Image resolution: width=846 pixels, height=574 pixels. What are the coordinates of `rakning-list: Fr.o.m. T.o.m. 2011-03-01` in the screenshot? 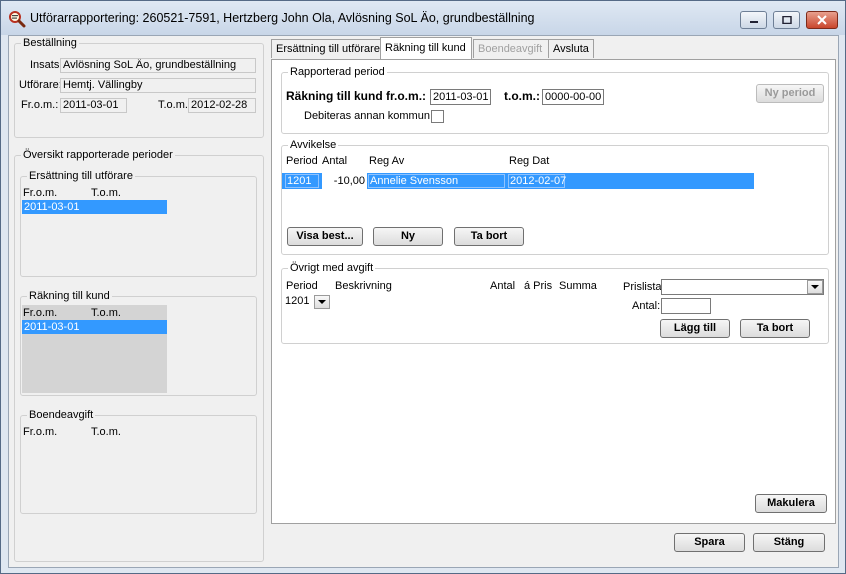 It's located at (94, 349).